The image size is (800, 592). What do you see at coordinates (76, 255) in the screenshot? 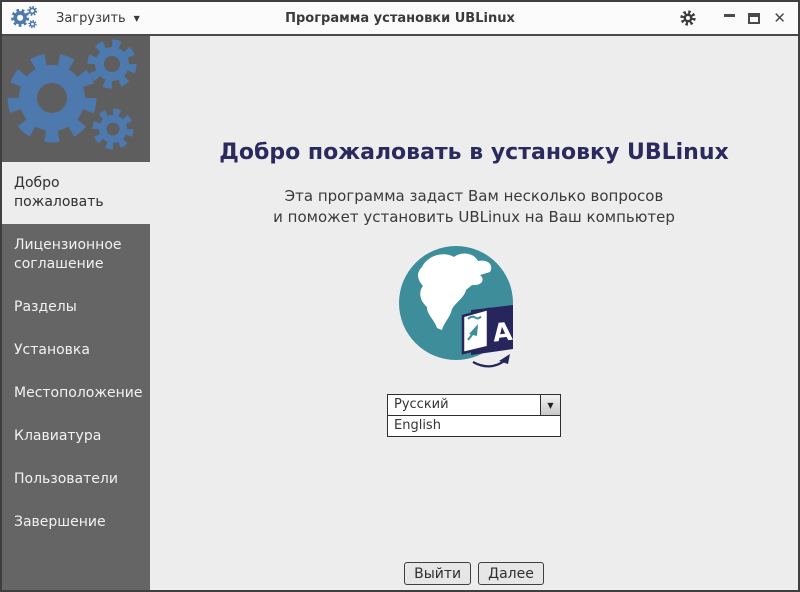
I see `sidebar-item-license: Лицензионное соглашение` at bounding box center [76, 255].